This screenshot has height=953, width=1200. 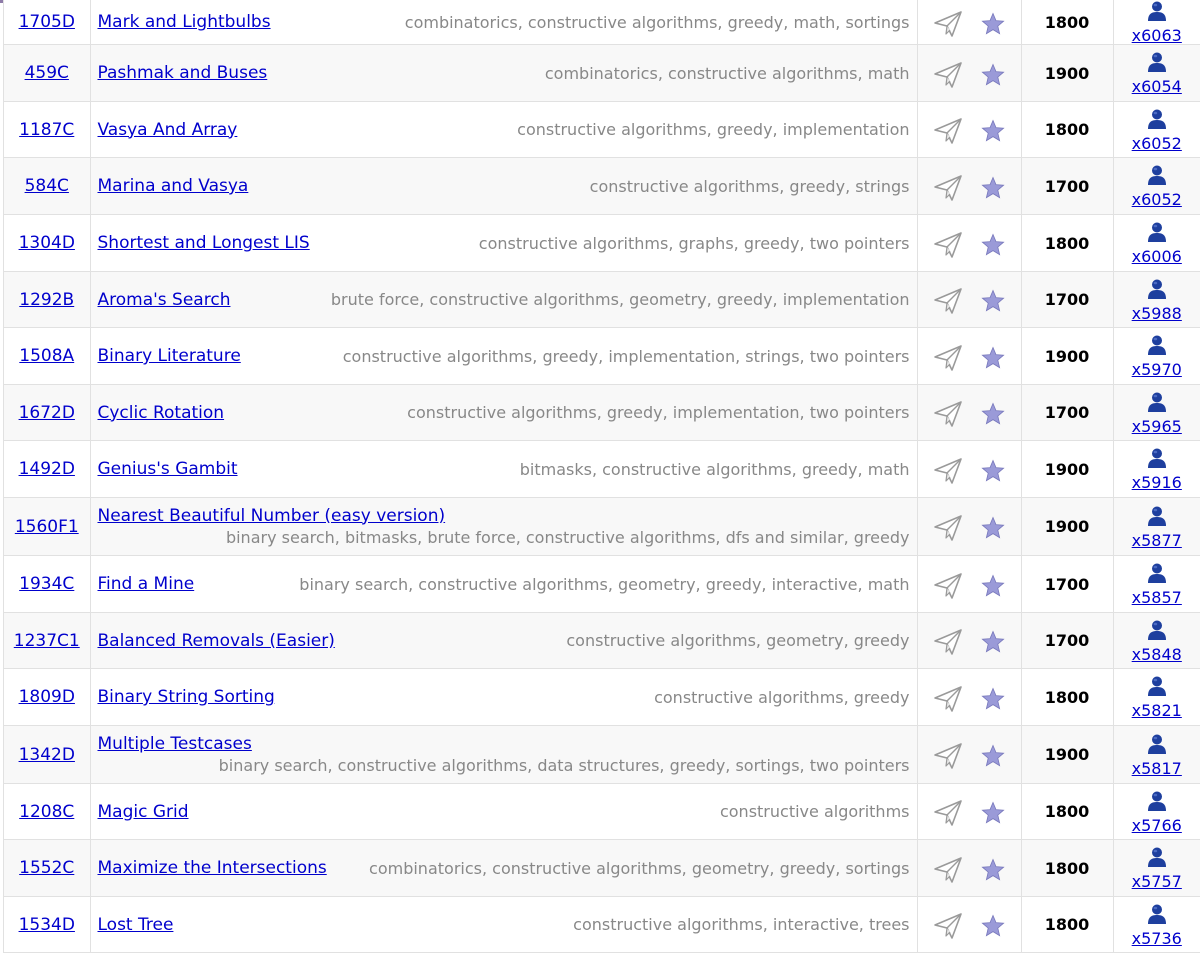 I want to click on problem-name-link: Mark and Lightbulbs, so click(x=184, y=22).